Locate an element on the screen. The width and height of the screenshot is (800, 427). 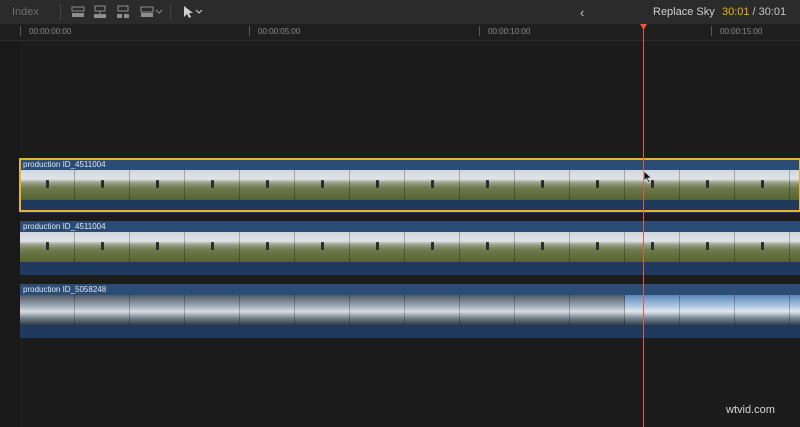
ruler-label: 00:00:15:00 is located at coordinates (741, 31).